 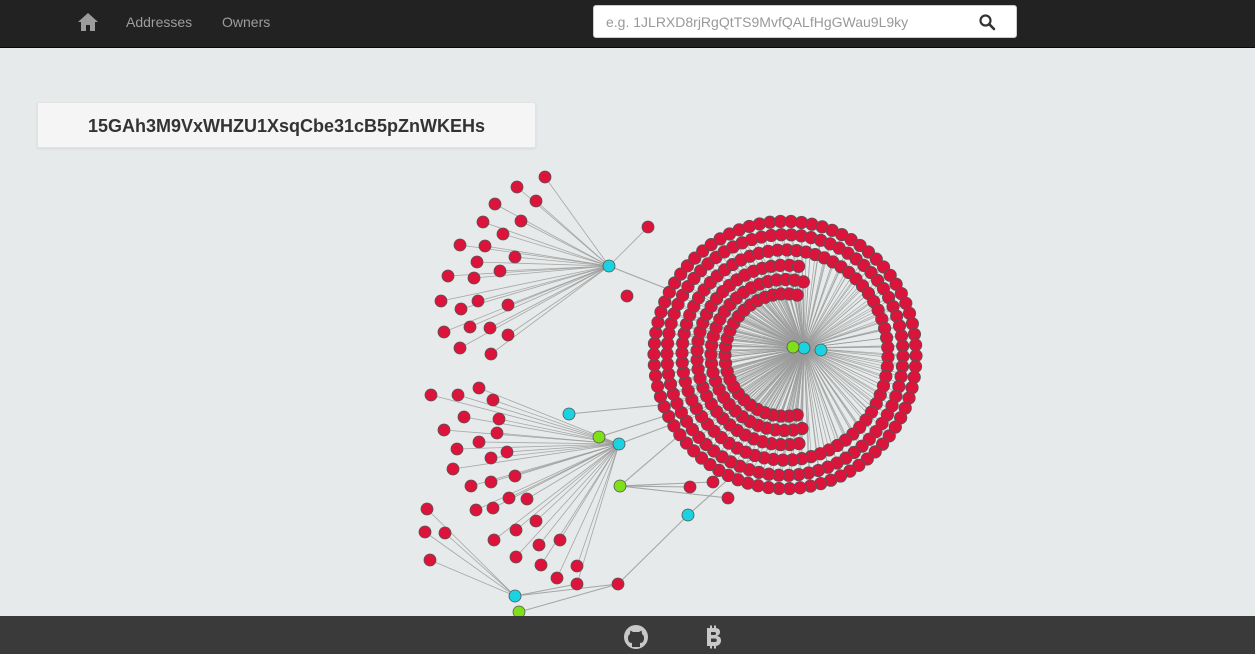 I want to click on search-input, so click(x=779, y=21).